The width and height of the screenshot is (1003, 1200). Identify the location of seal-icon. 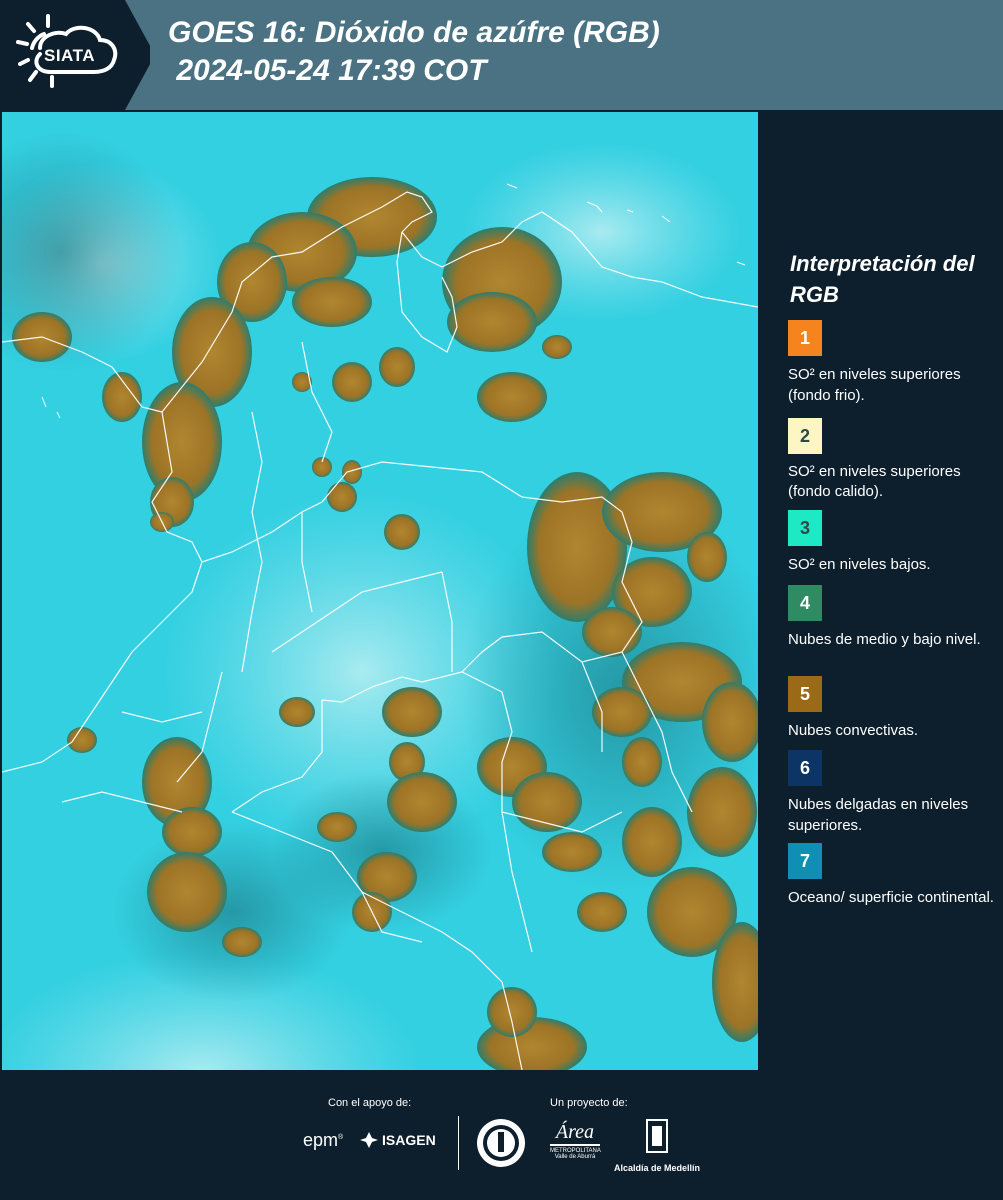
(501, 1143).